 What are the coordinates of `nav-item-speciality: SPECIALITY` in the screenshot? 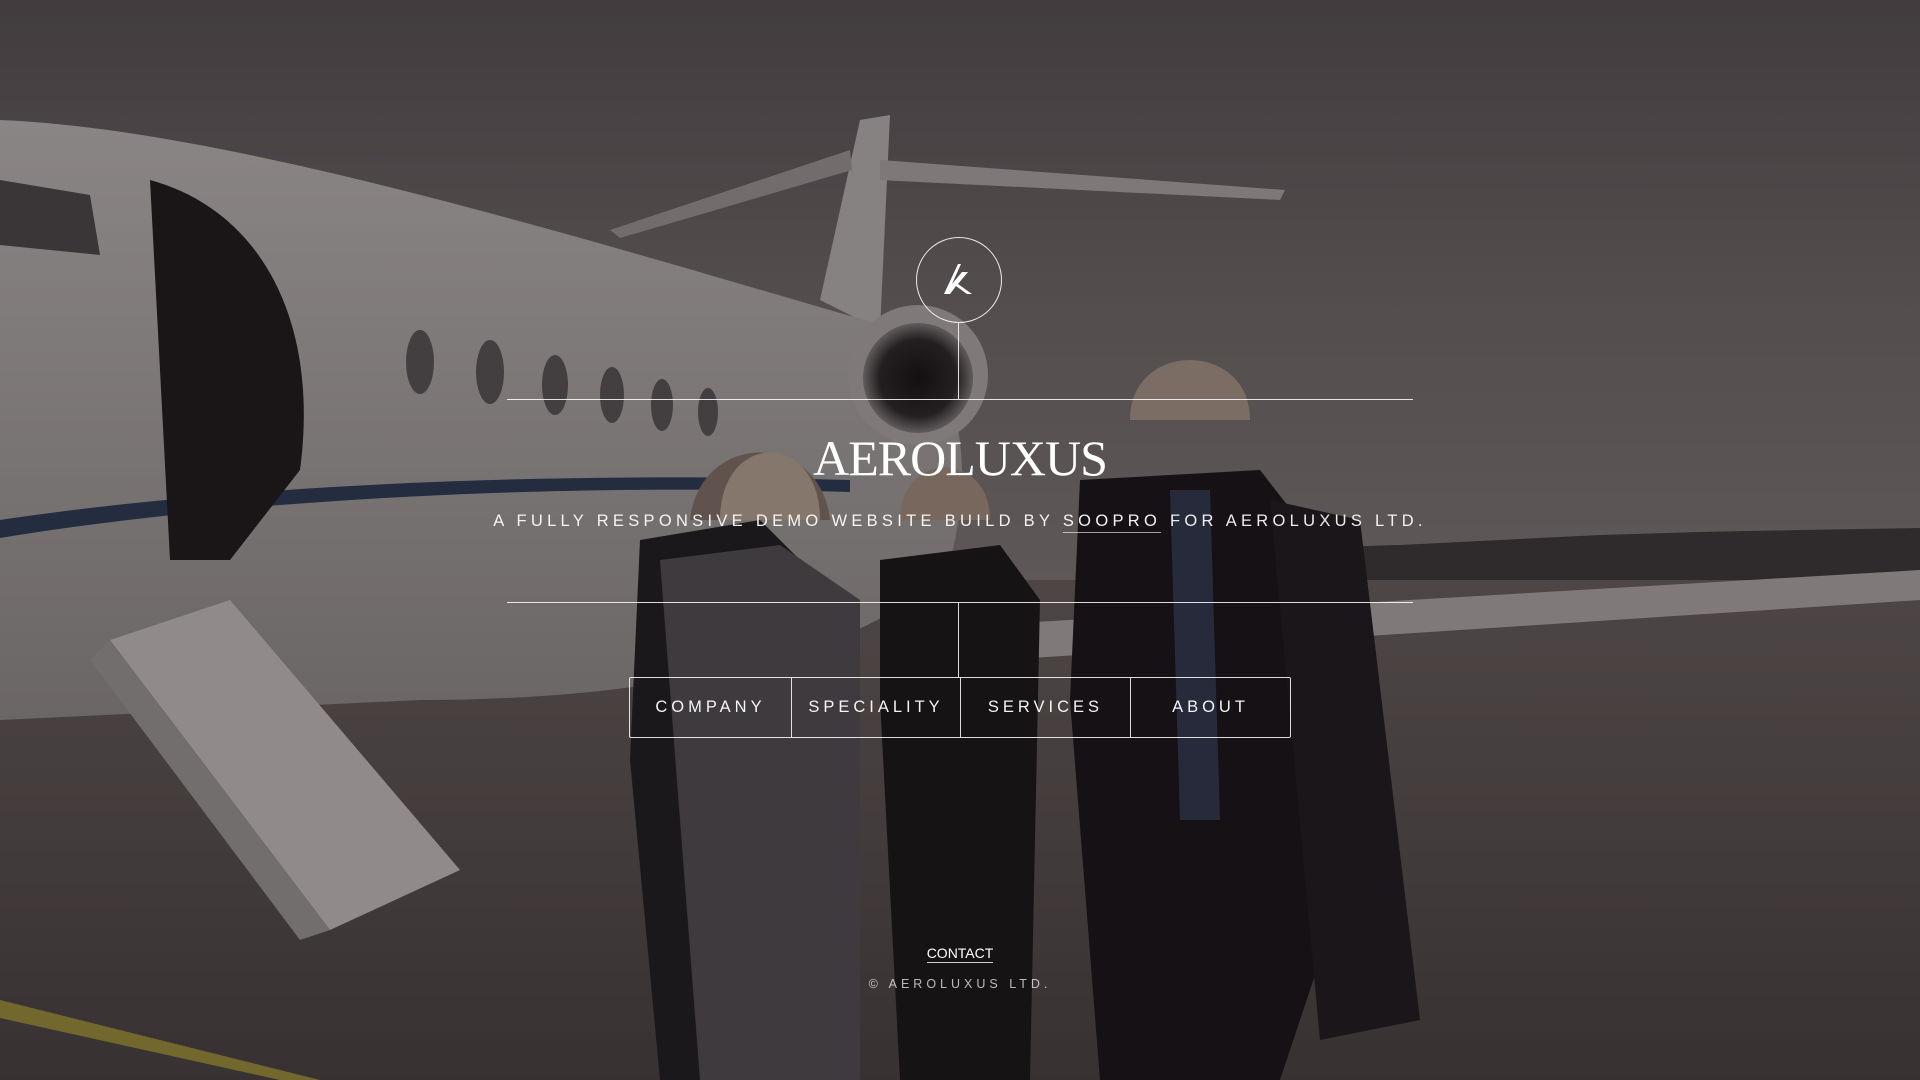 It's located at (875, 707).